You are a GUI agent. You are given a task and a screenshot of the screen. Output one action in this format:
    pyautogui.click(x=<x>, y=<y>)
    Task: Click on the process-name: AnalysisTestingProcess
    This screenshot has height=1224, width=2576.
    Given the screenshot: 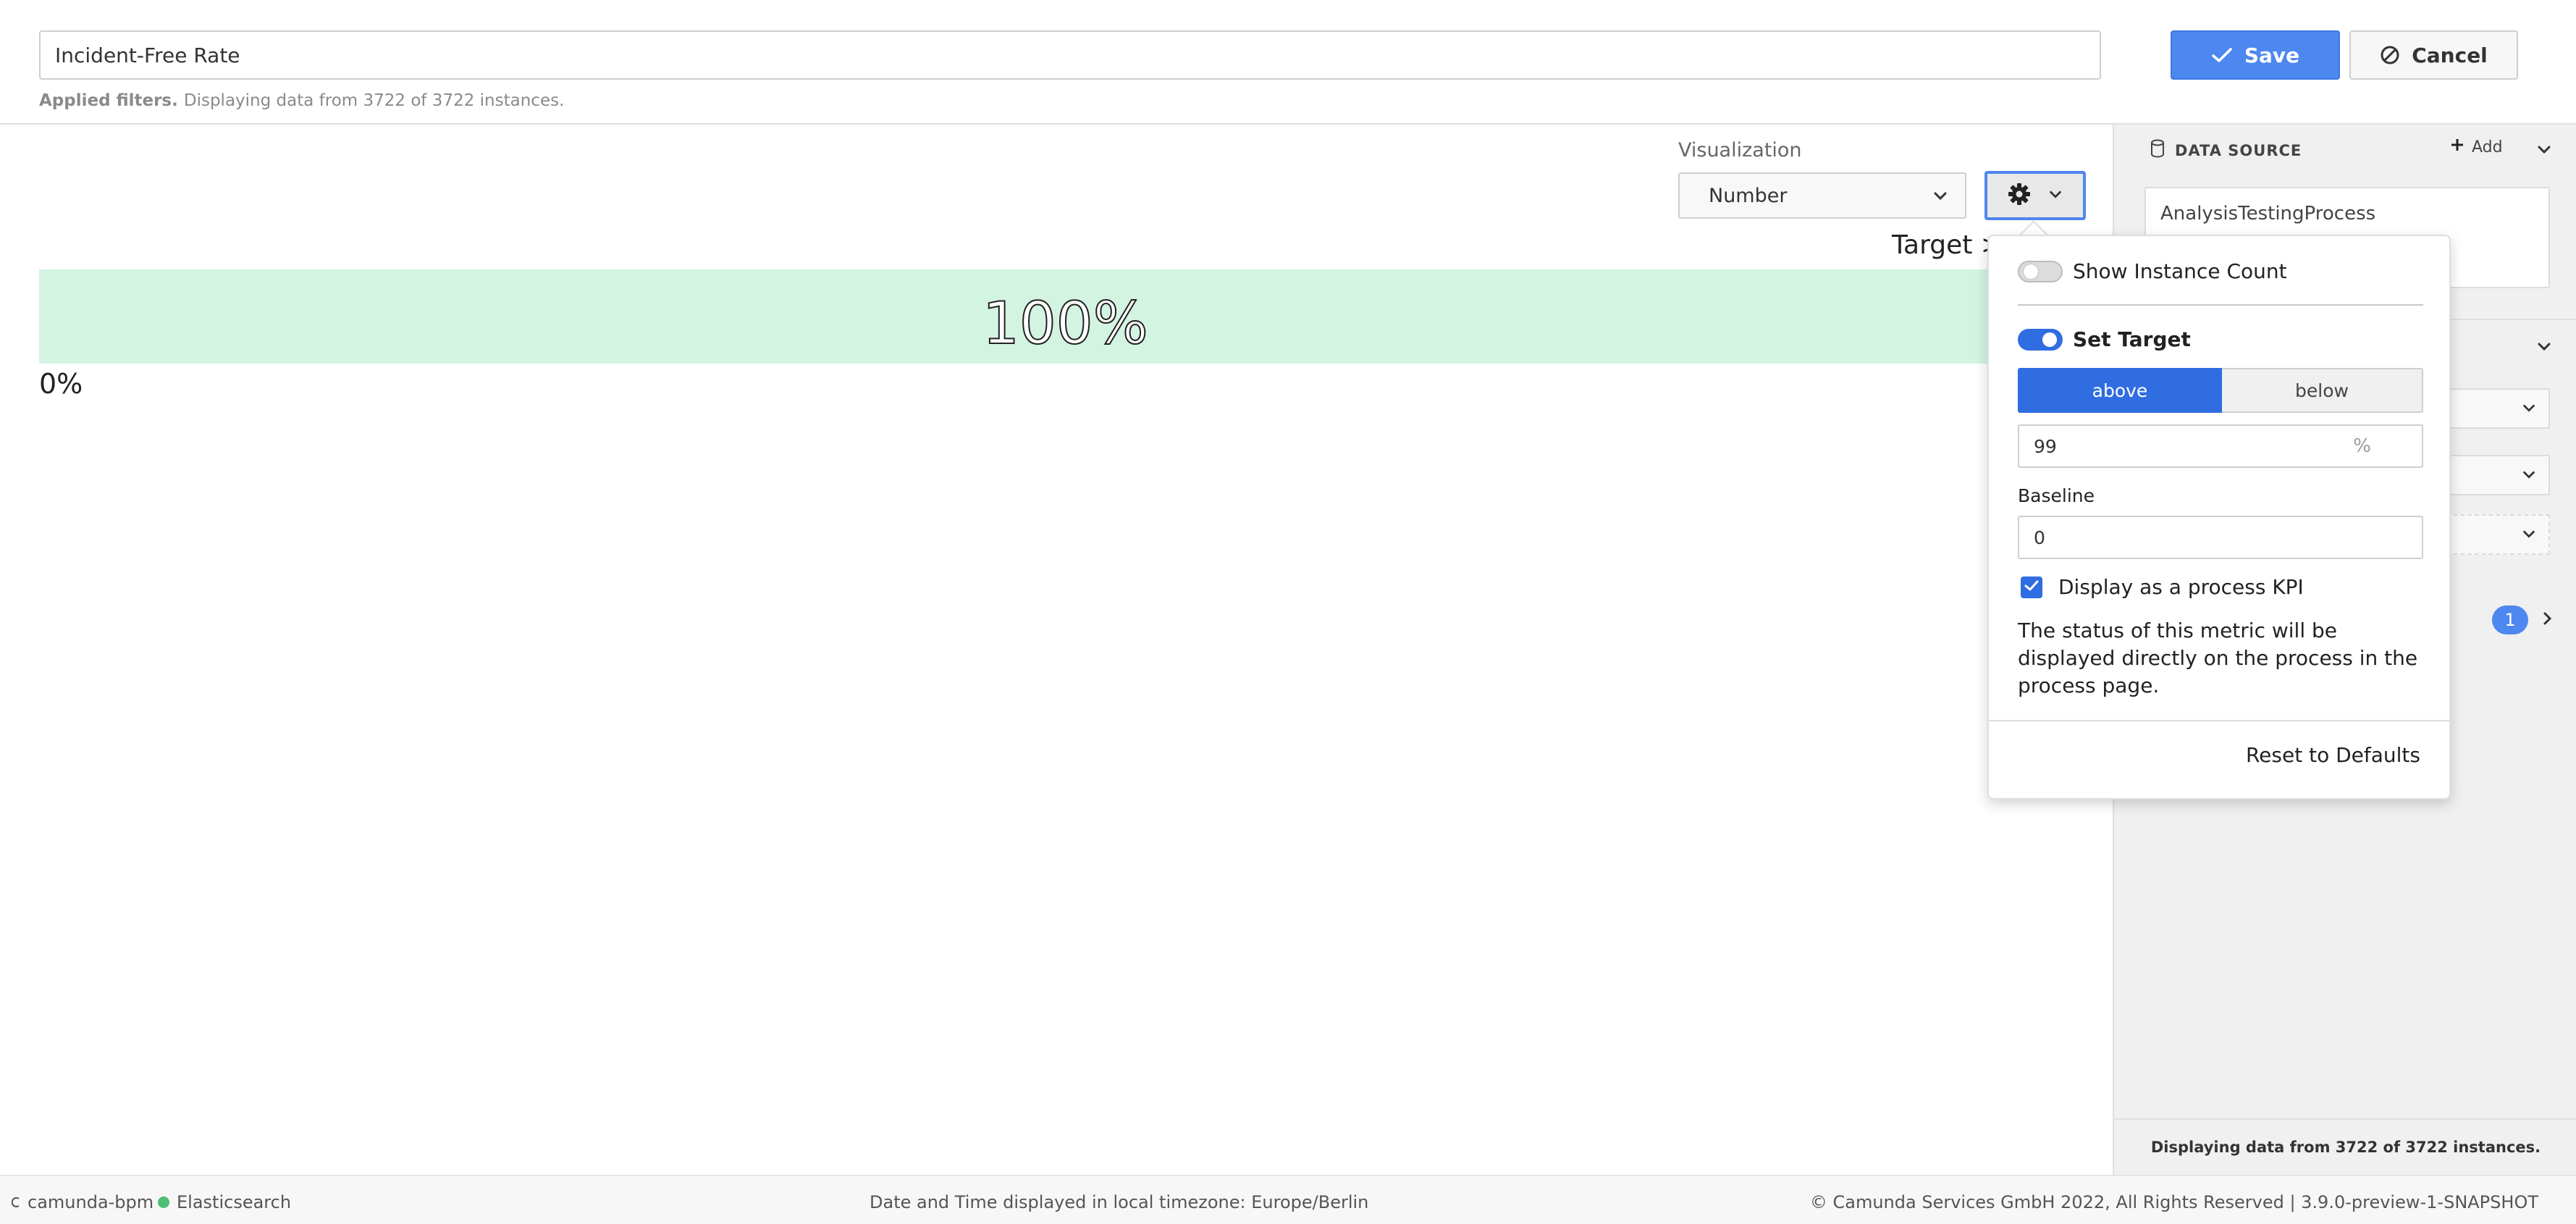 What is the action you would take?
    pyautogui.click(x=2268, y=214)
    